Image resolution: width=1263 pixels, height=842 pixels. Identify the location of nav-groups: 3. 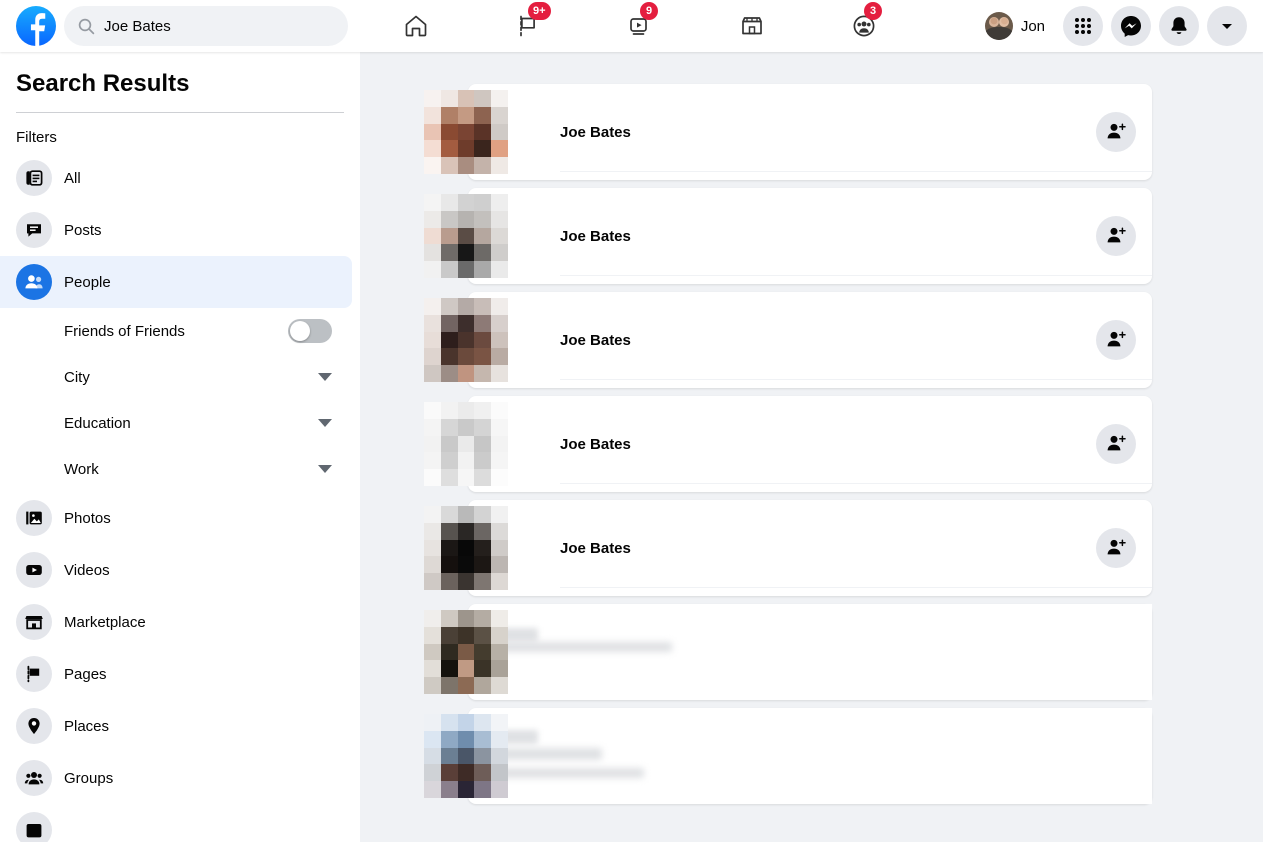
(864, 25).